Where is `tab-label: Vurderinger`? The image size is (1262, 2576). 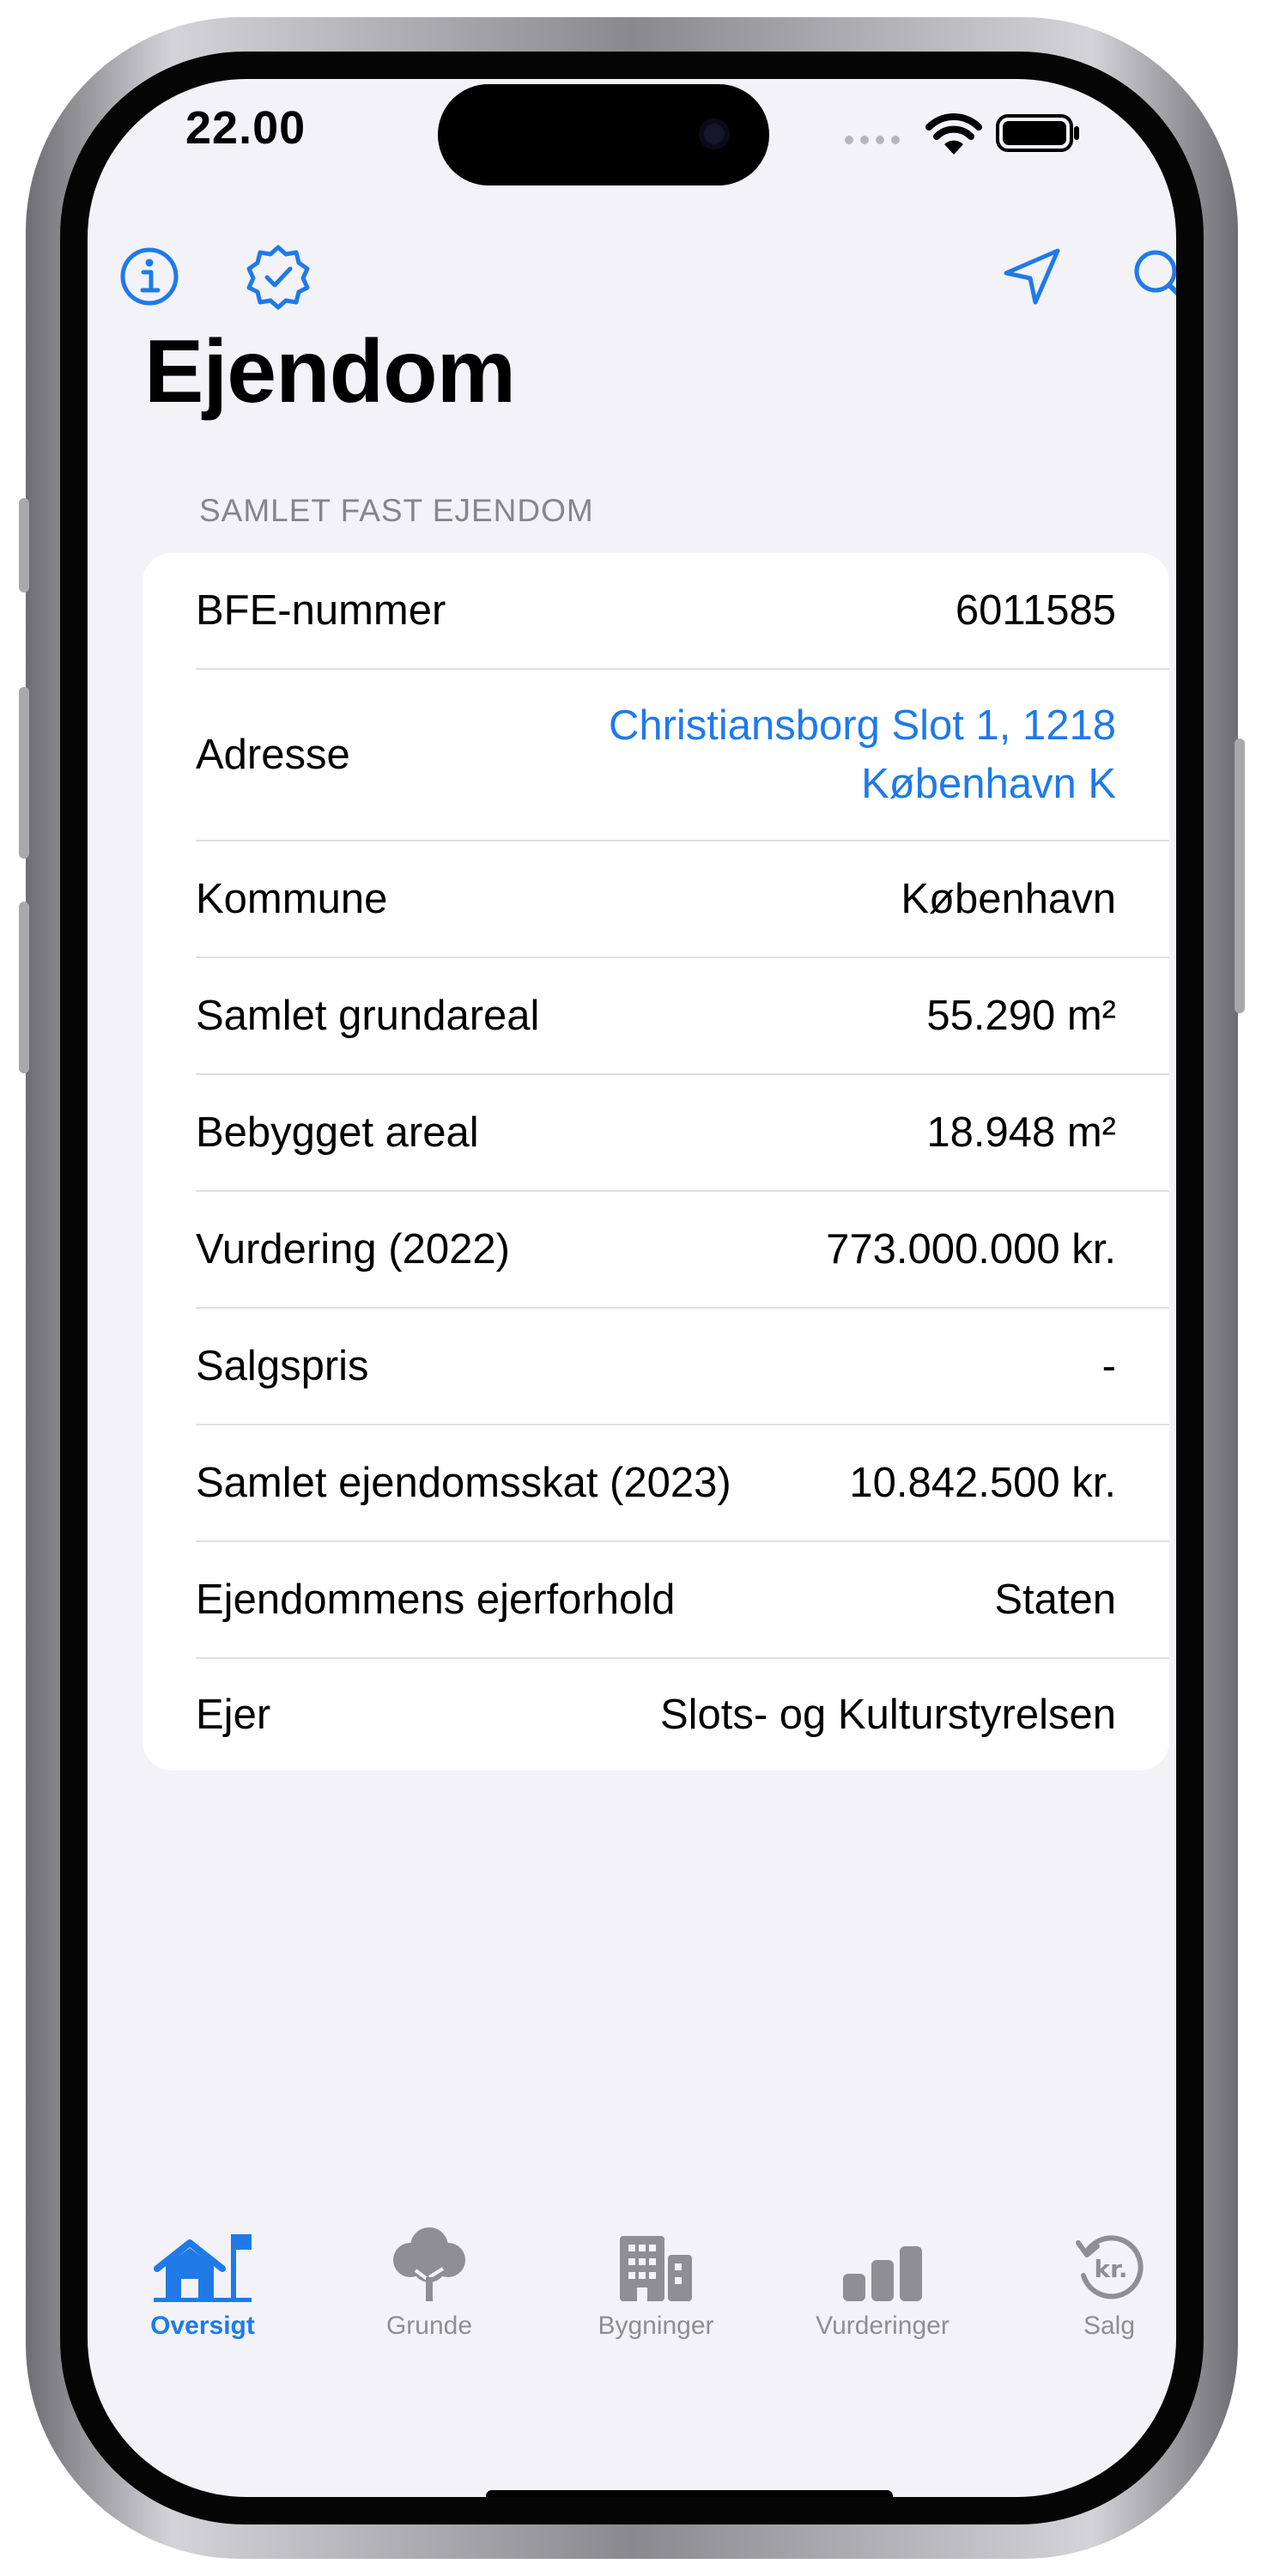 tab-label: Vurderinger is located at coordinates (883, 2326).